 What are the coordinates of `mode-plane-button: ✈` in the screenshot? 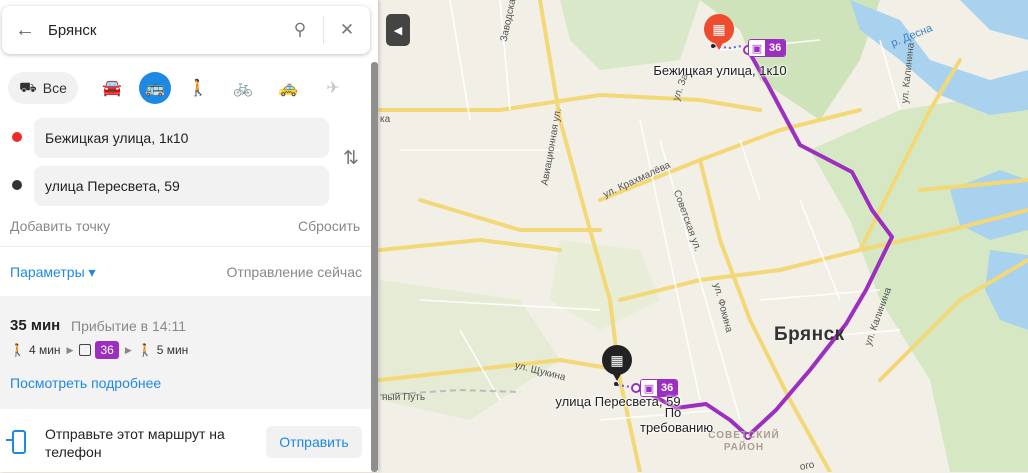 It's located at (333, 88).